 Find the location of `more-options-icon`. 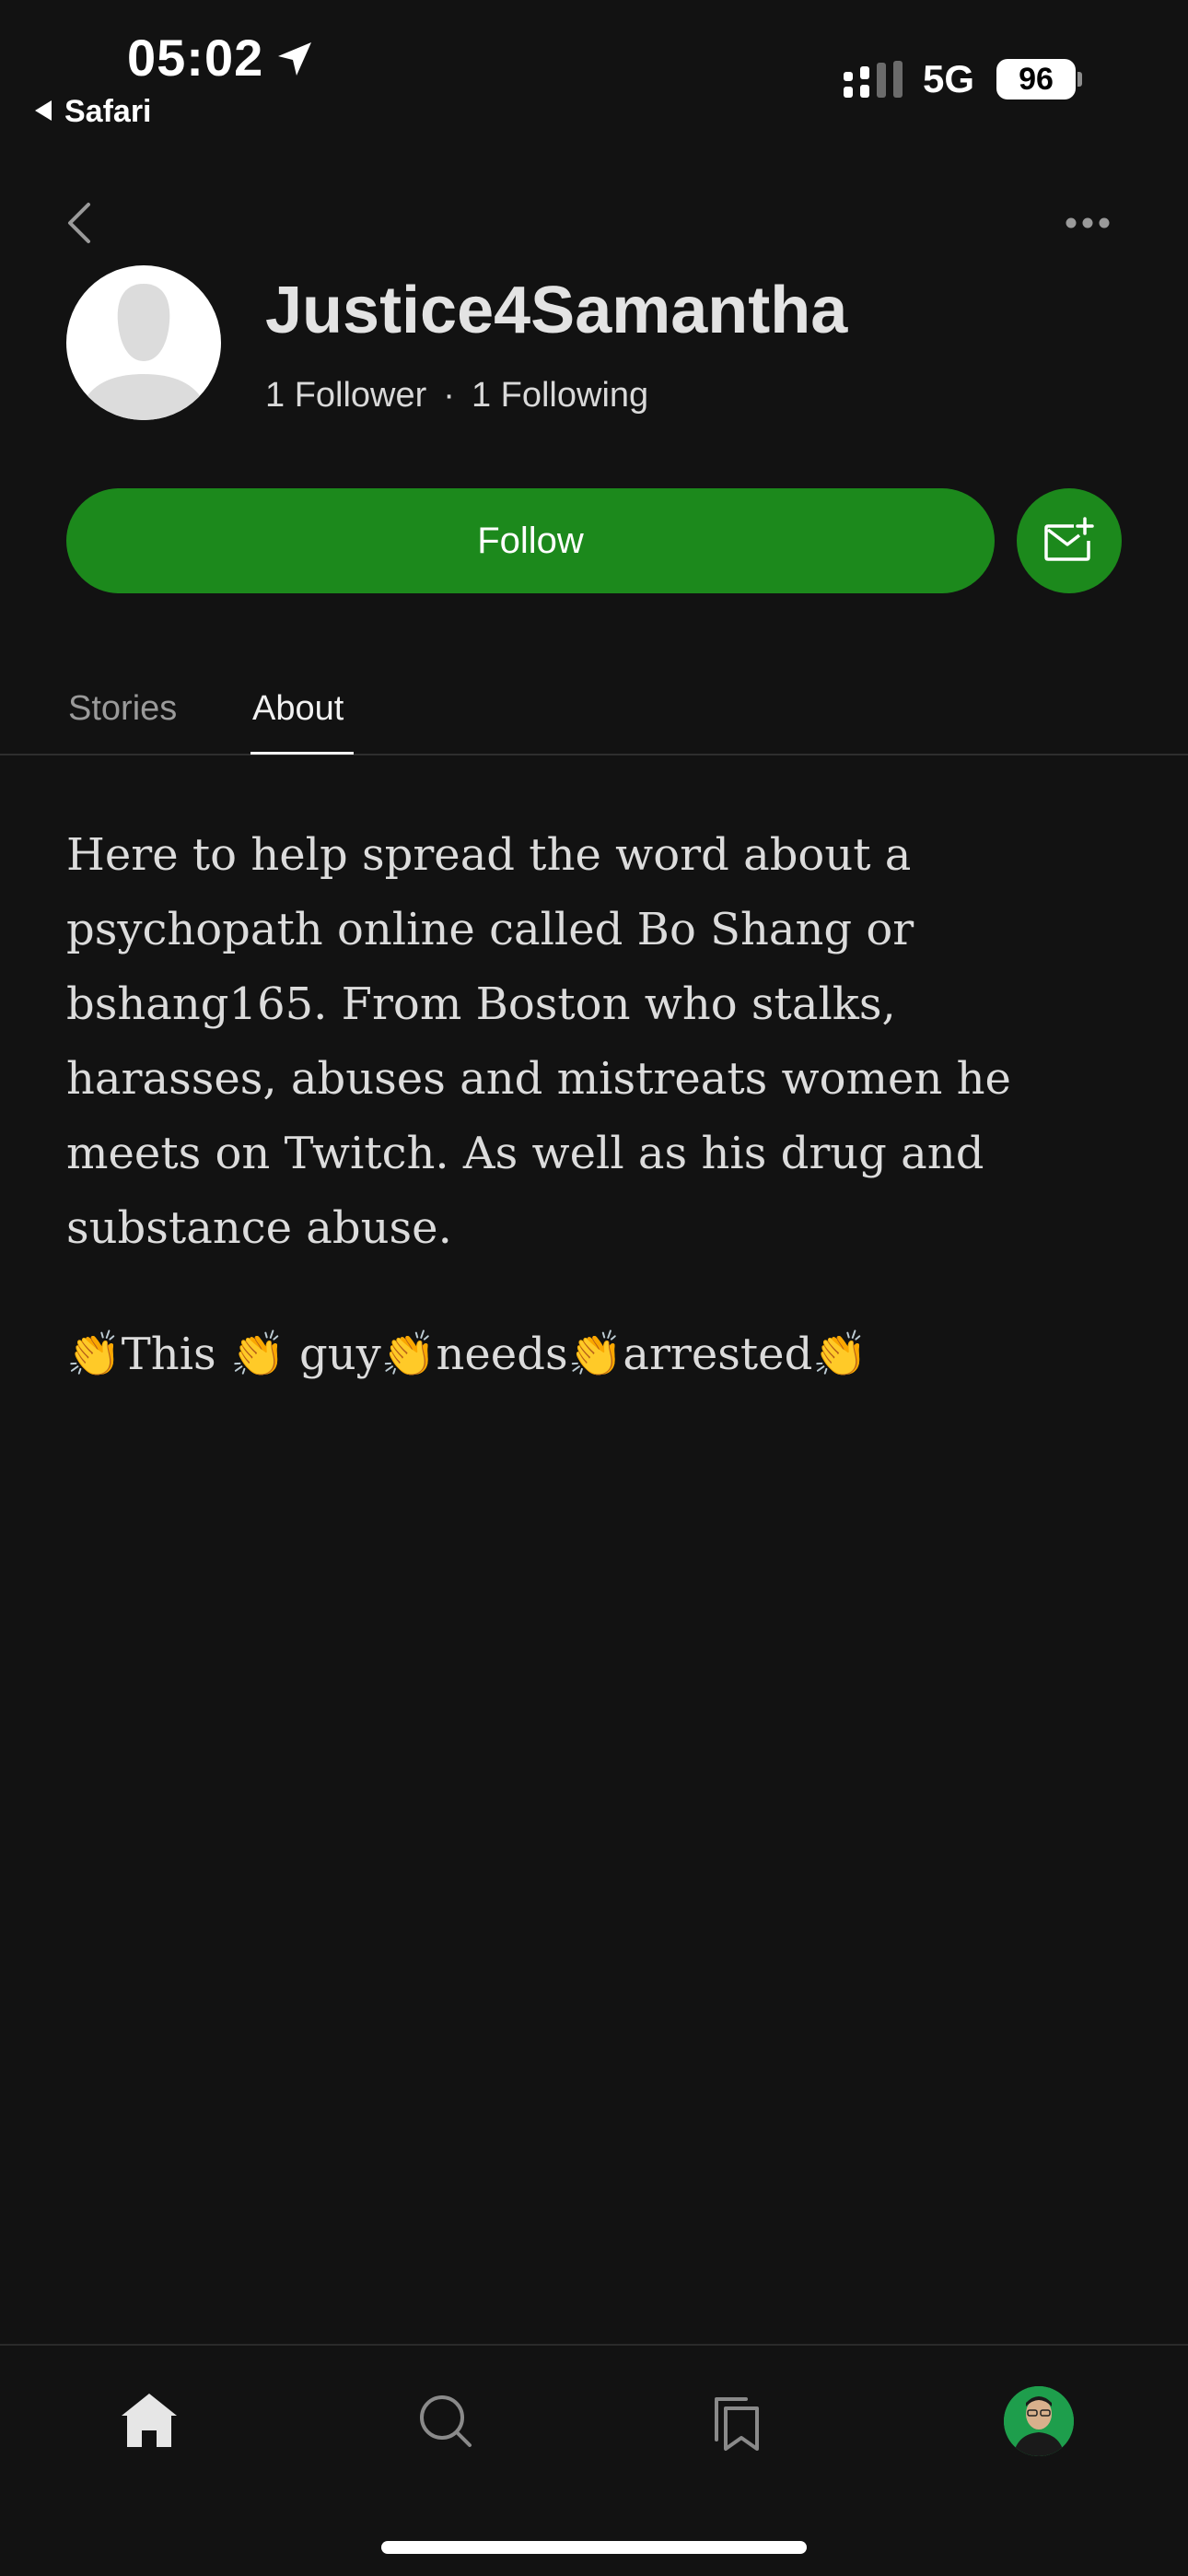

more-options-icon is located at coordinates (1088, 223).